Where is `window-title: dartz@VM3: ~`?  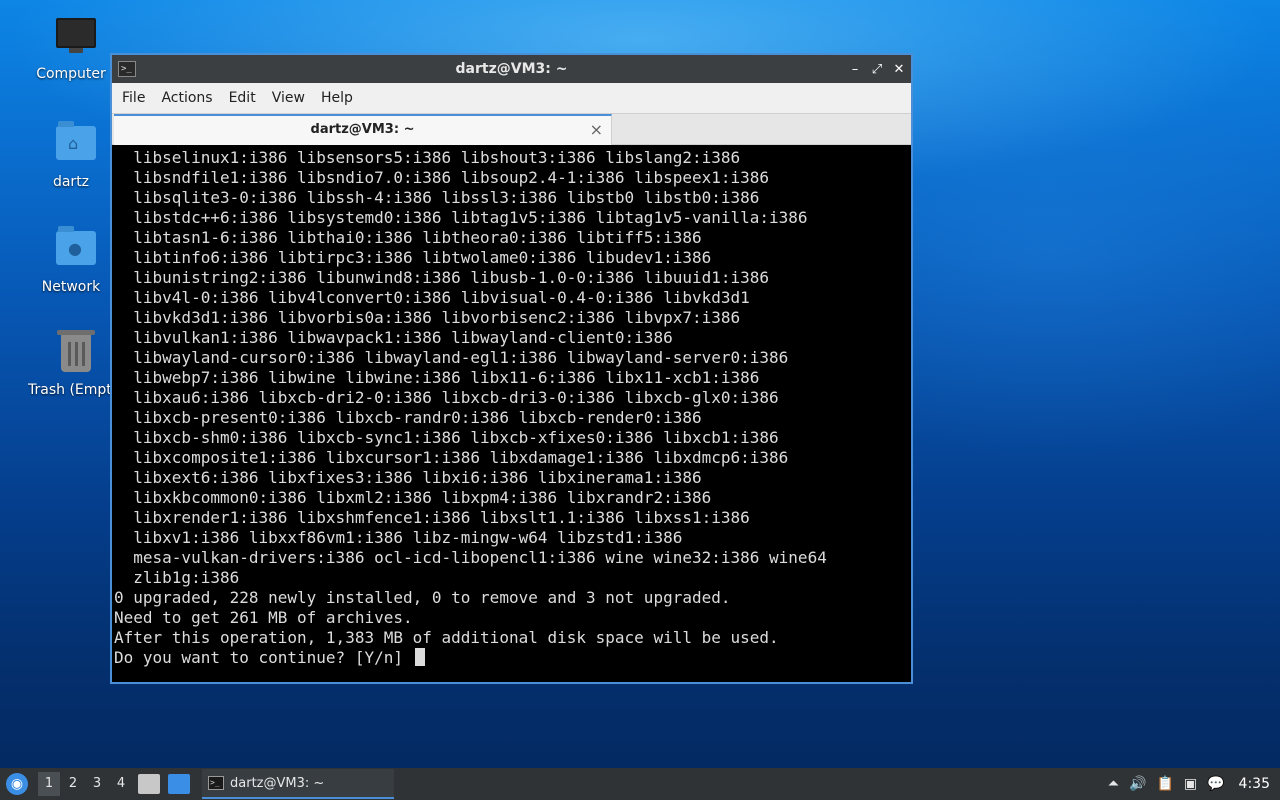 window-title: dartz@VM3: ~ is located at coordinates (511, 69).